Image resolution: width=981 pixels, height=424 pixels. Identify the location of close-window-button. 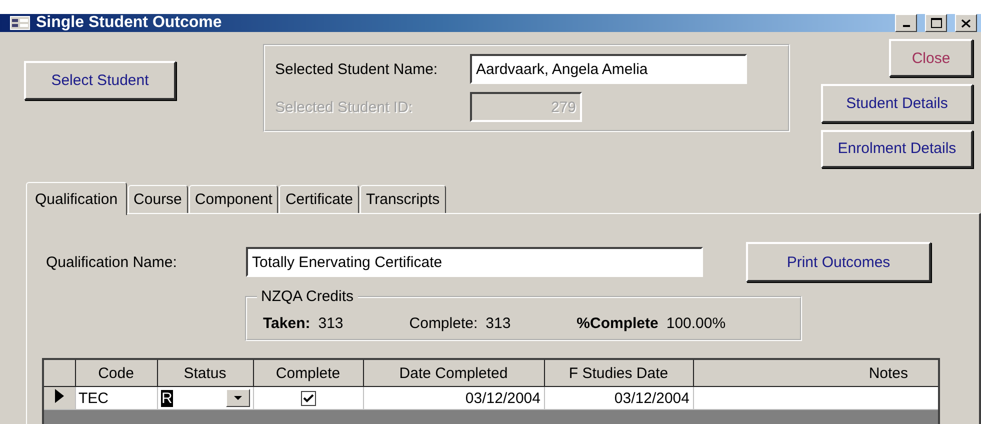
(966, 23).